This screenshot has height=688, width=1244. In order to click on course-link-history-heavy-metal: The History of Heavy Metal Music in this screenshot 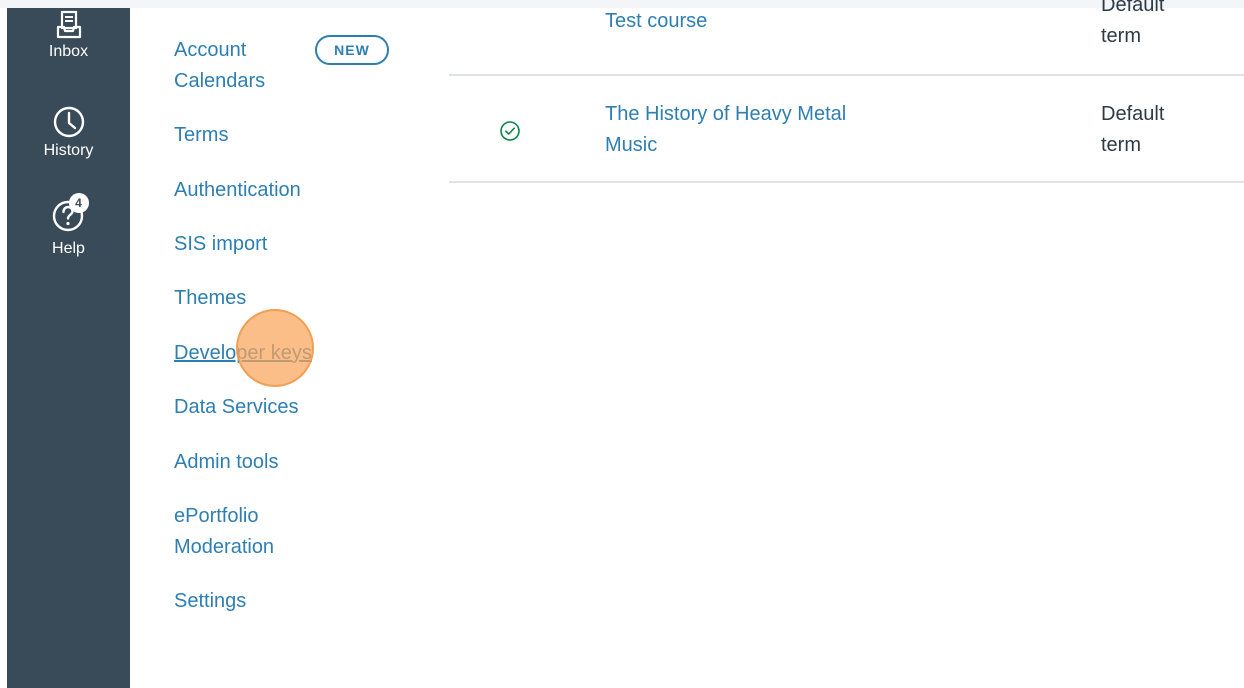, I will do `click(725, 130)`.